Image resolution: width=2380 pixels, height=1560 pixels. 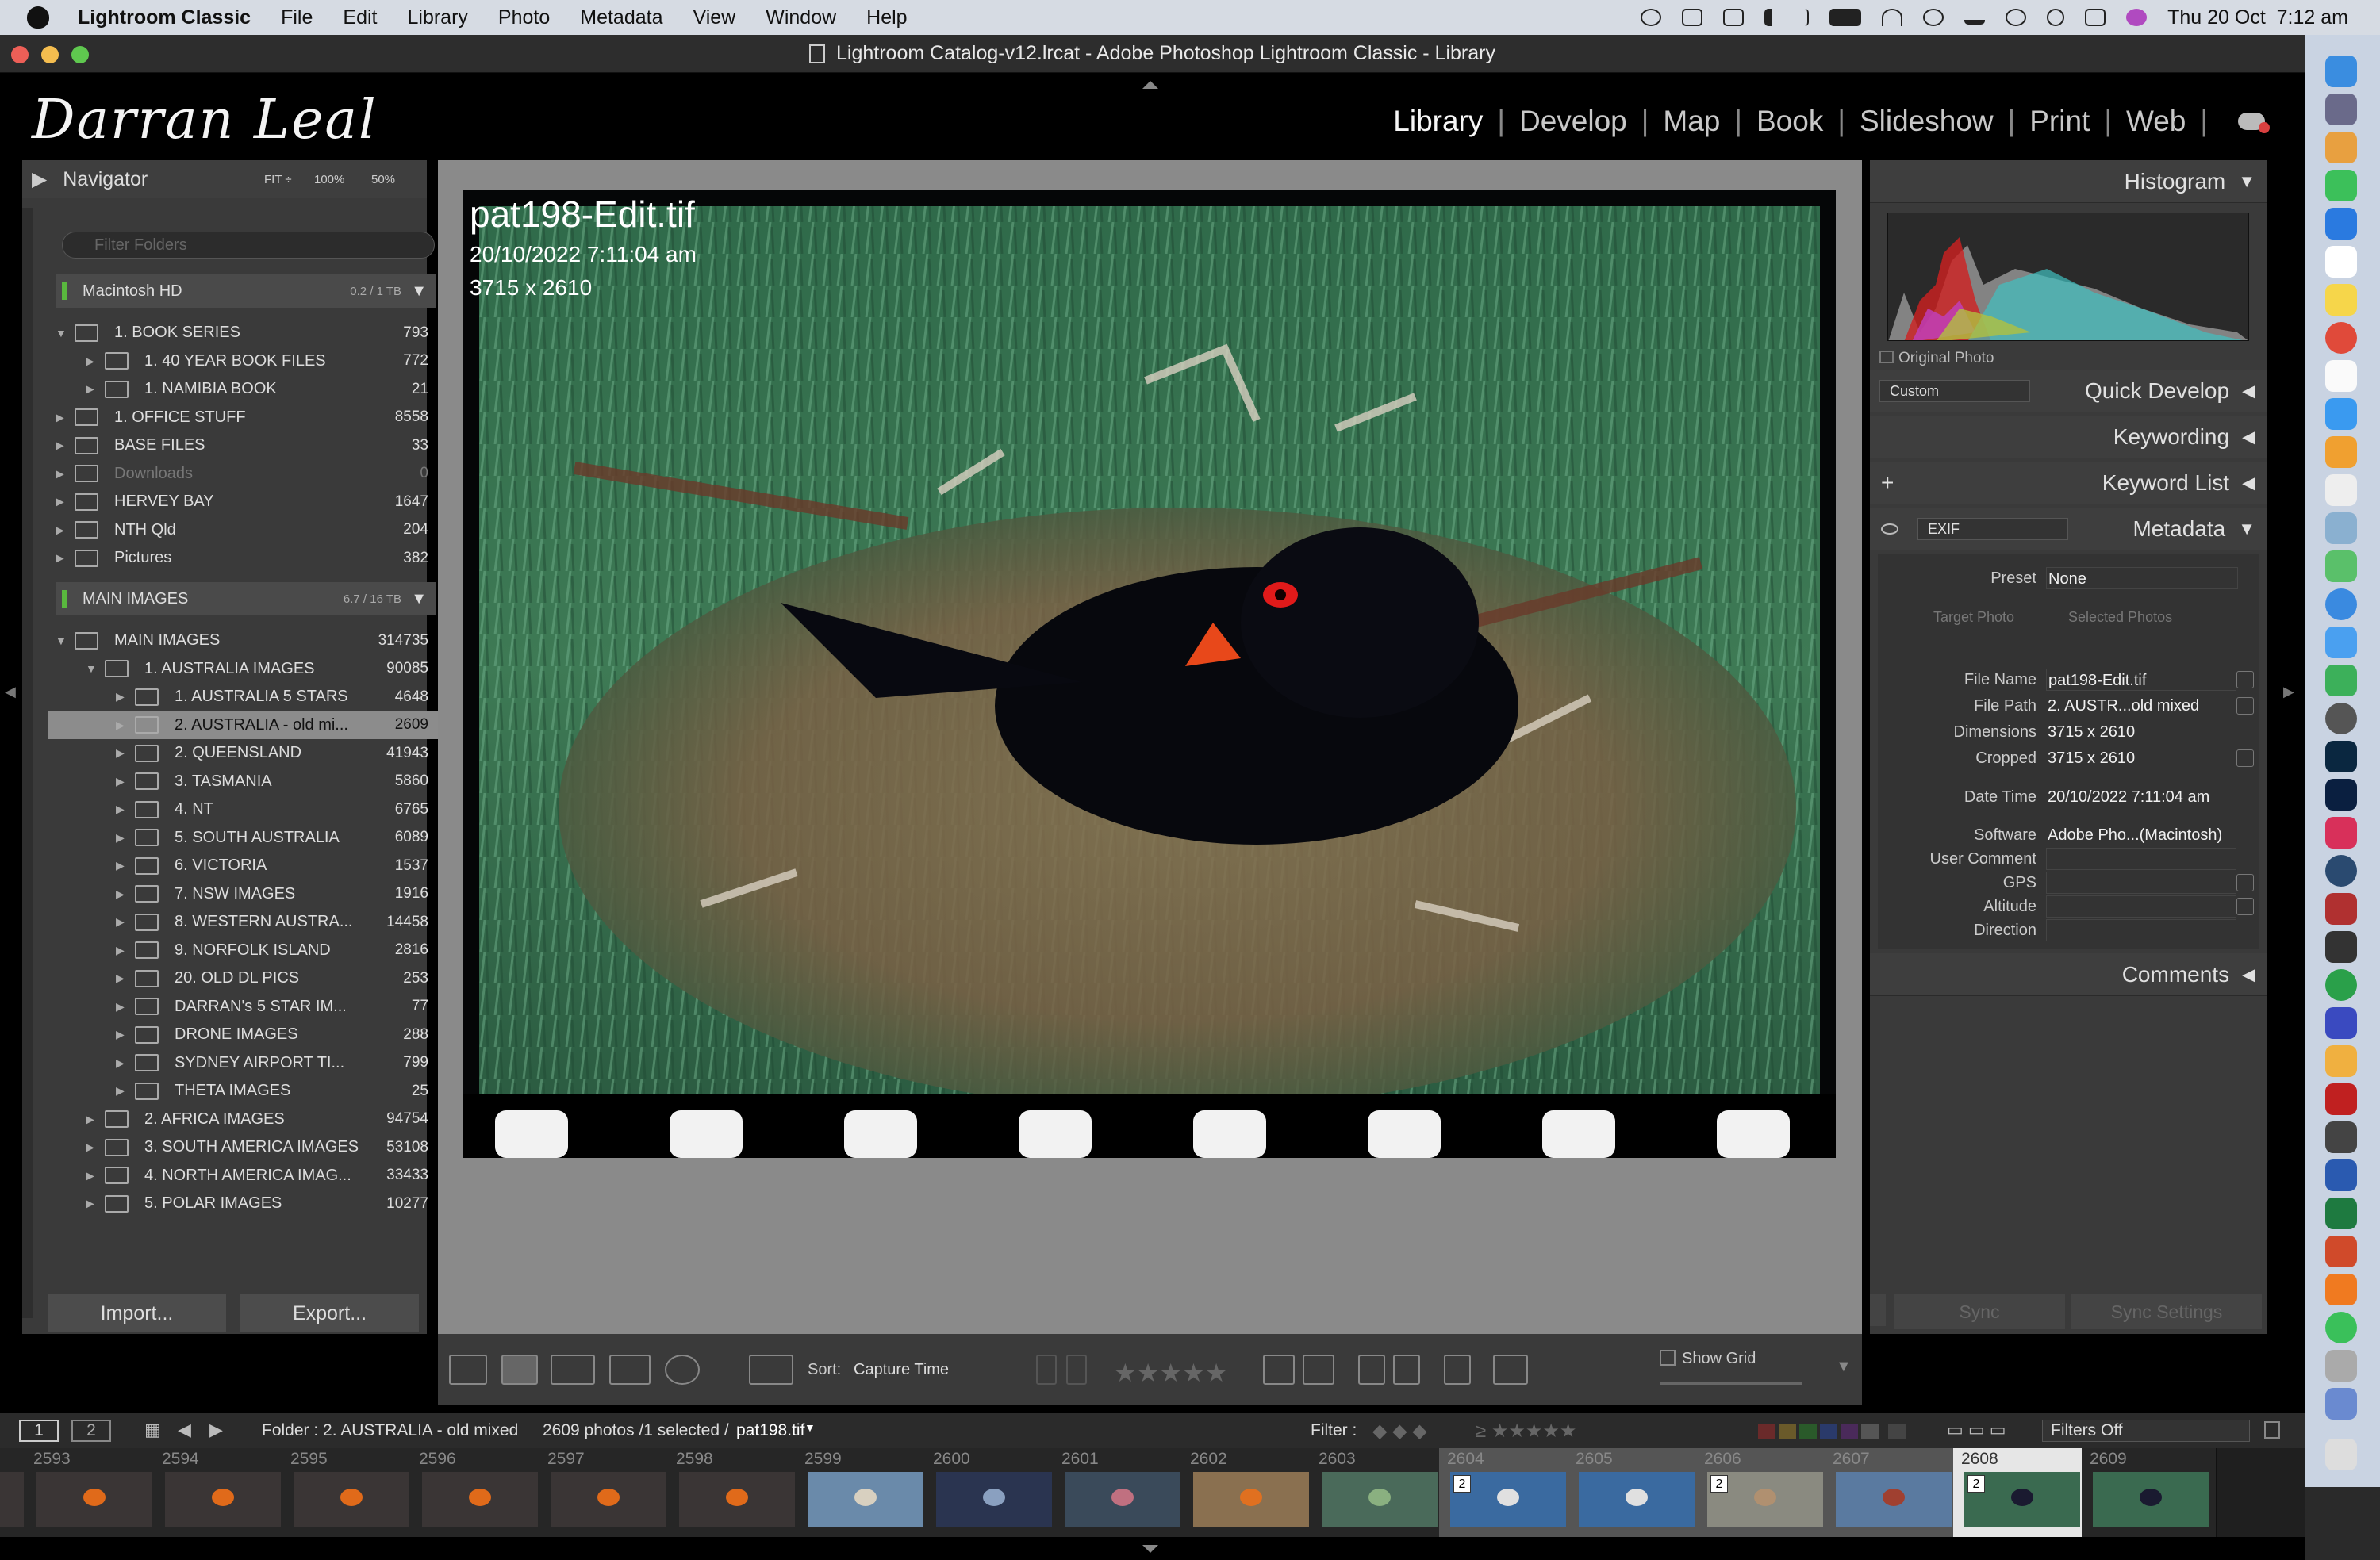 What do you see at coordinates (1844, 1367) in the screenshot?
I see `toolbar-menu-icon: ▼` at bounding box center [1844, 1367].